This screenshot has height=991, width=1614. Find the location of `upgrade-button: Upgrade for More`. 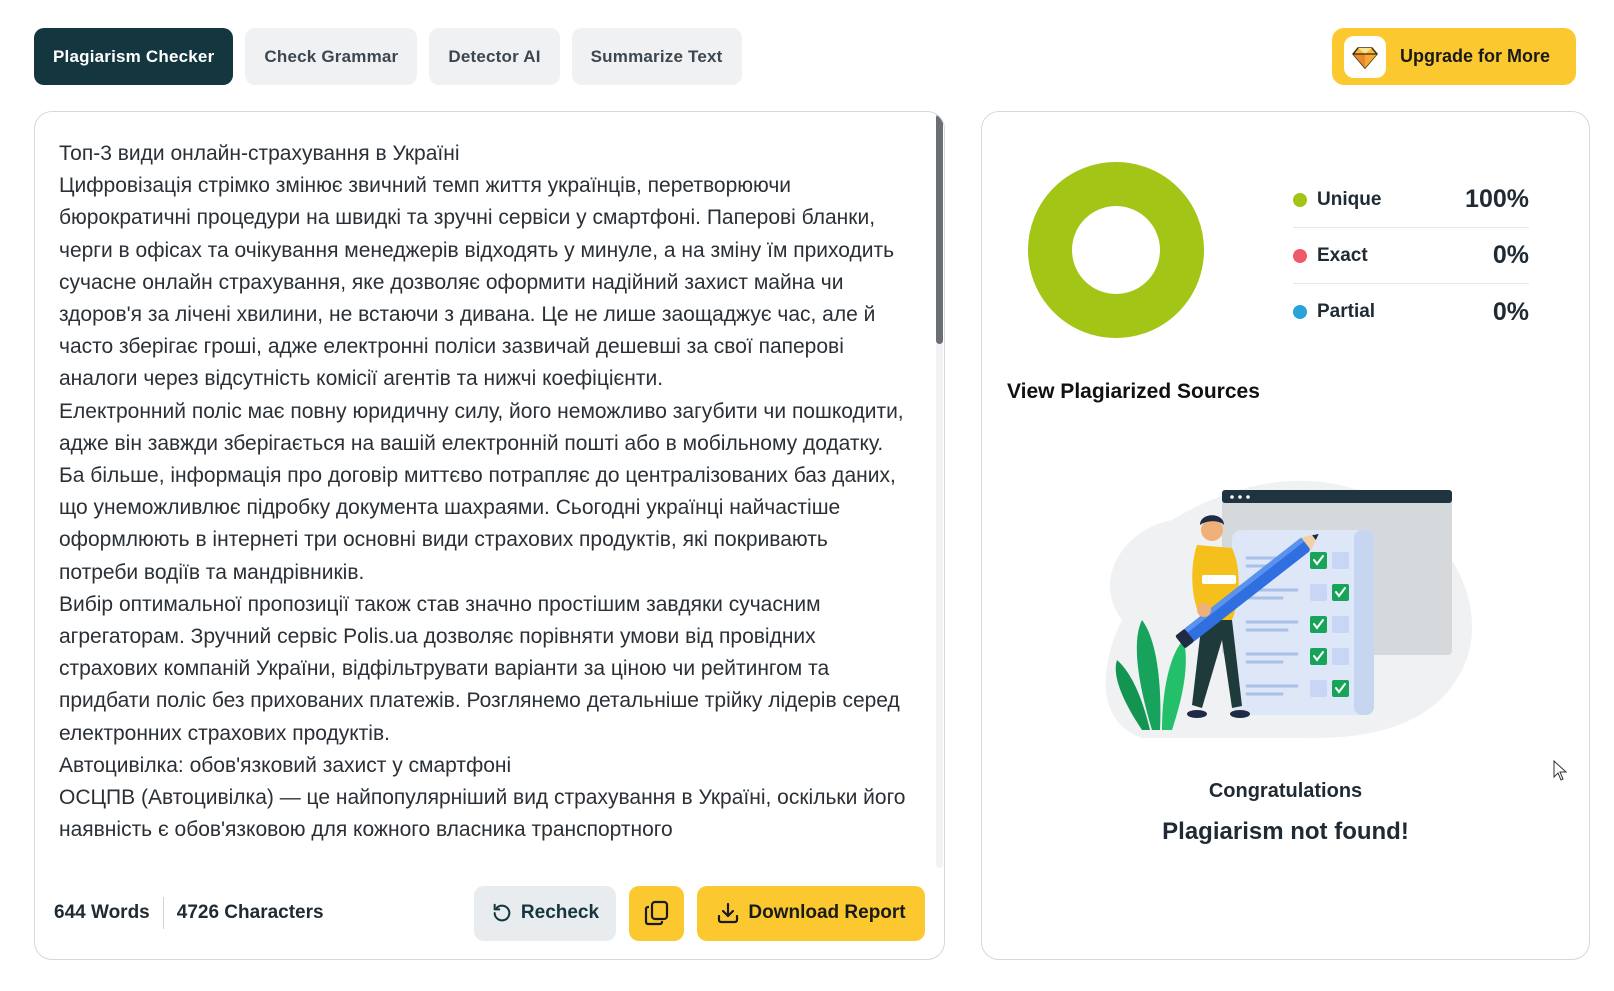

upgrade-button: Upgrade for More is located at coordinates (1454, 56).